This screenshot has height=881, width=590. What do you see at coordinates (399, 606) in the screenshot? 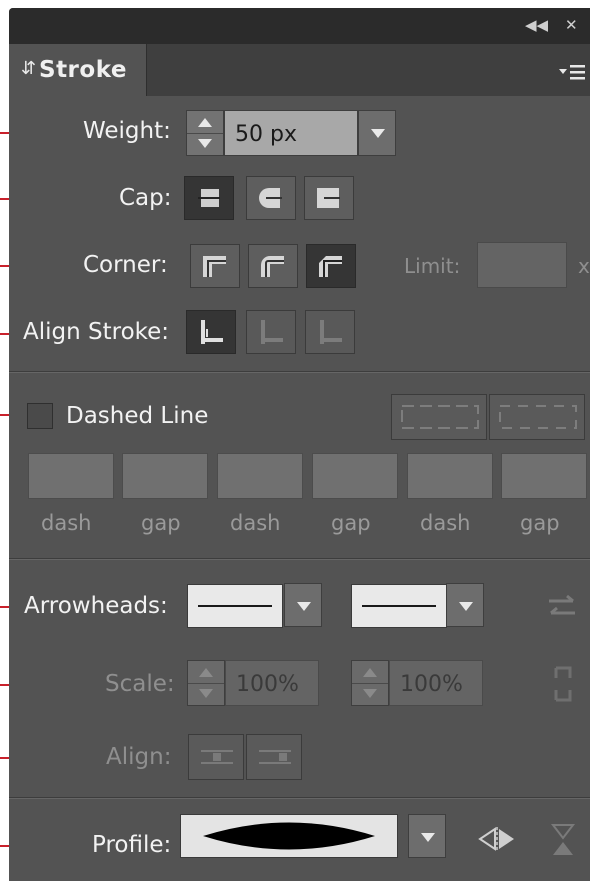
I see `arrowhead-end-select` at bounding box center [399, 606].